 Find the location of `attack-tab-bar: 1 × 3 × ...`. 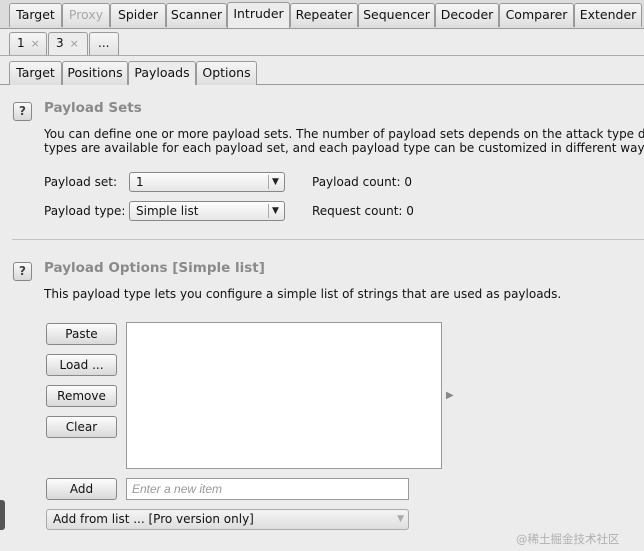

attack-tab-bar: 1 × 3 × ... is located at coordinates (322, 42).